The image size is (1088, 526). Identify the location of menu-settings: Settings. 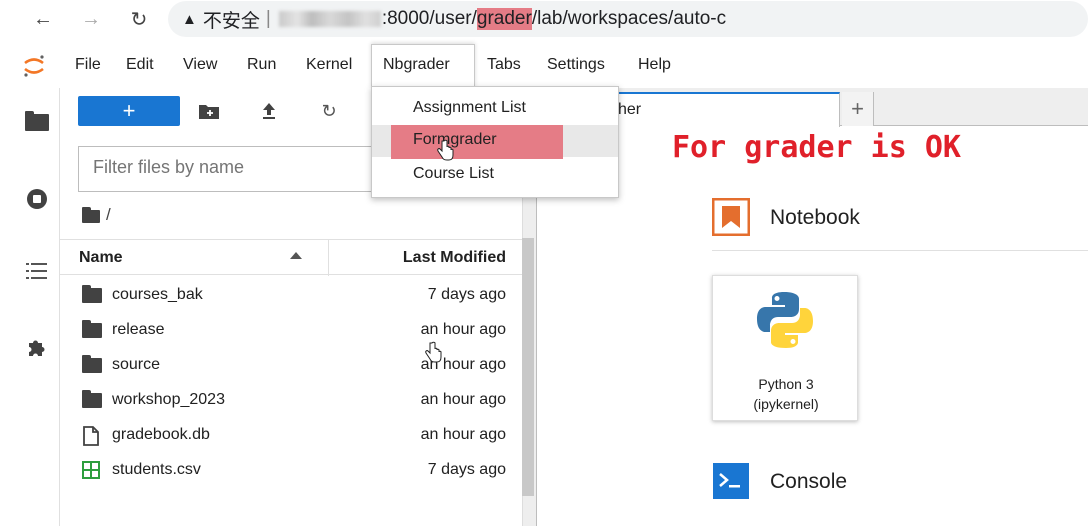
(576, 65).